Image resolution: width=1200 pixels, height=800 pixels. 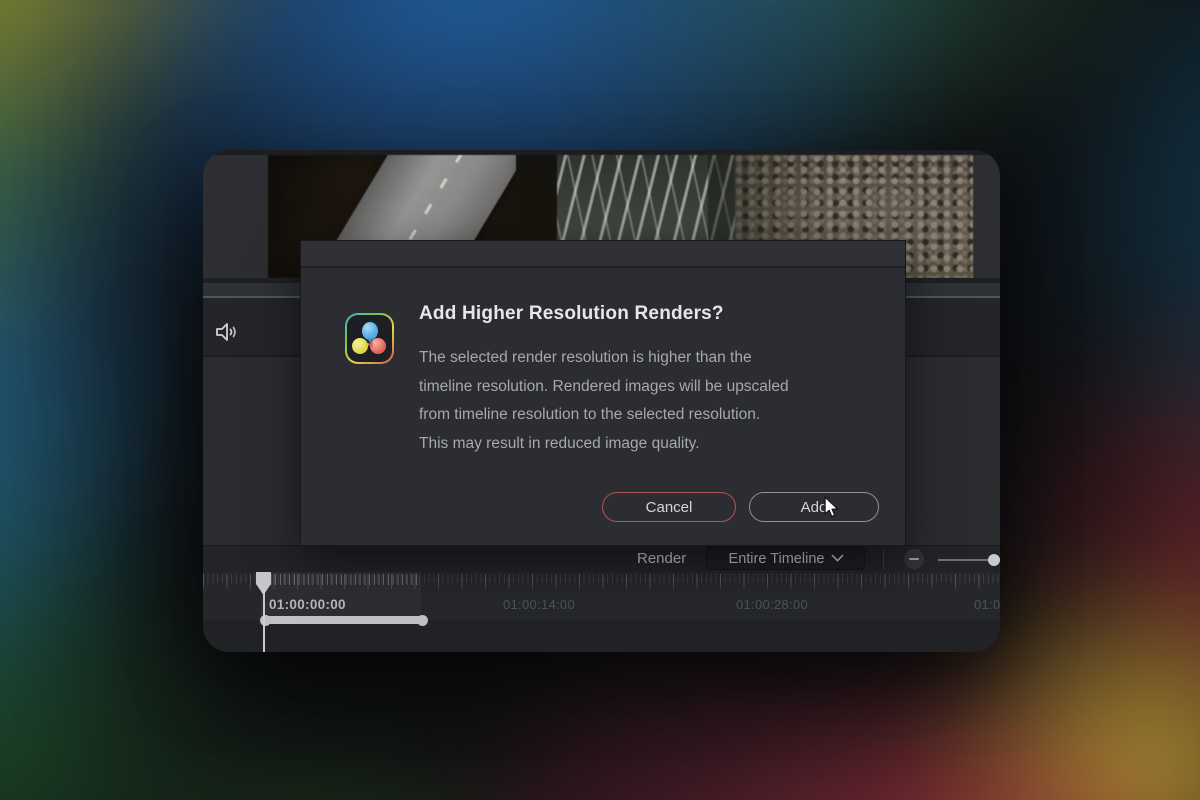 I want to click on mouse-cursor-icon, so click(x=831, y=507).